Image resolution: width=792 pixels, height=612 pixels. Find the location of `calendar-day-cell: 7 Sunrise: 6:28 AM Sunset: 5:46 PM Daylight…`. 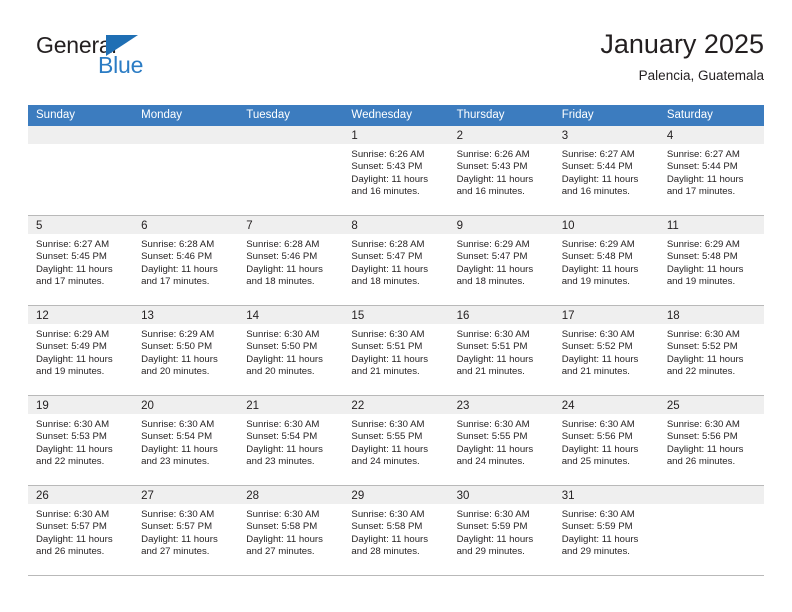

calendar-day-cell: 7 Sunrise: 6:28 AM Sunset: 5:46 PM Daylight… is located at coordinates (291, 260).